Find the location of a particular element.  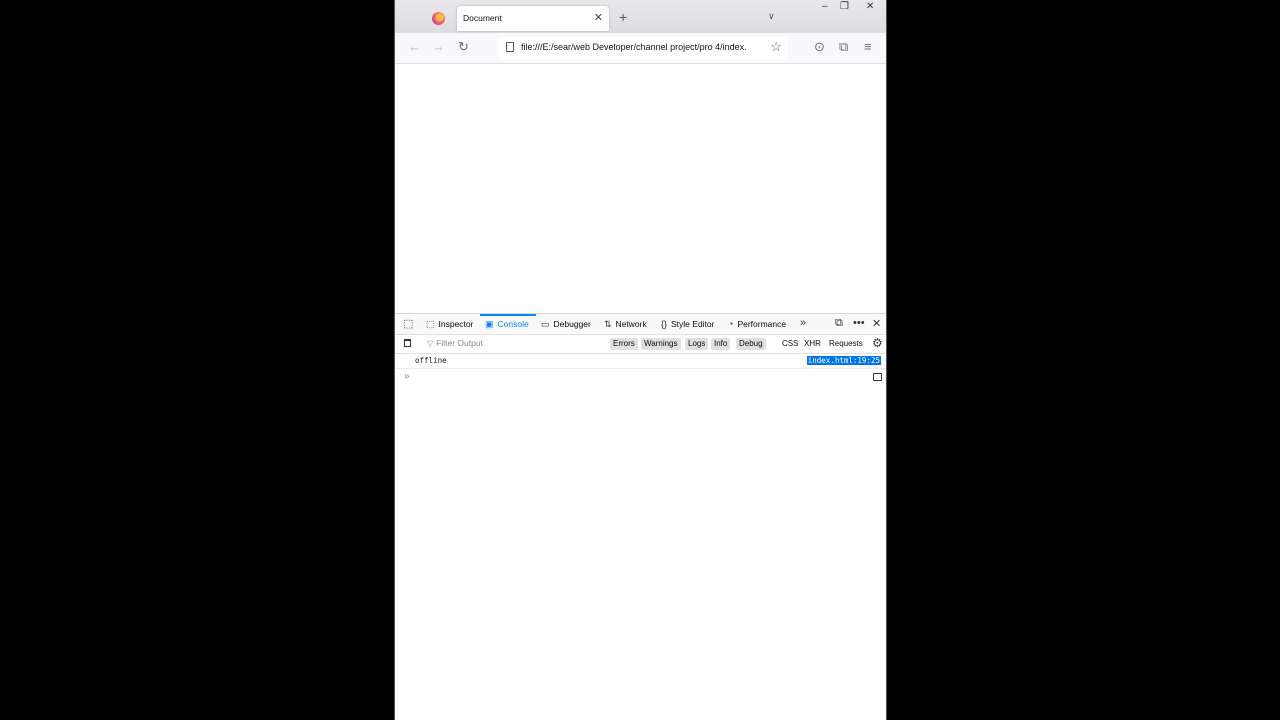

bookmark-star-icon: ☆ is located at coordinates (776, 47).